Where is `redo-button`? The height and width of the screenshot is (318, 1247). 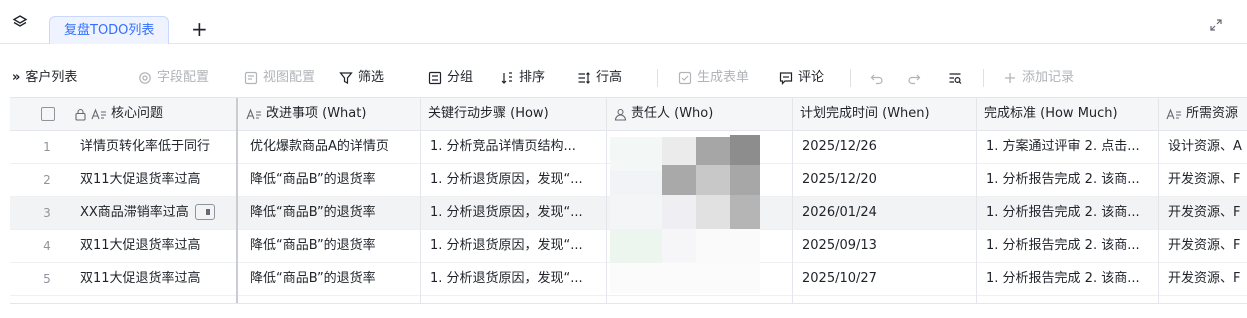
redo-button is located at coordinates (914, 78).